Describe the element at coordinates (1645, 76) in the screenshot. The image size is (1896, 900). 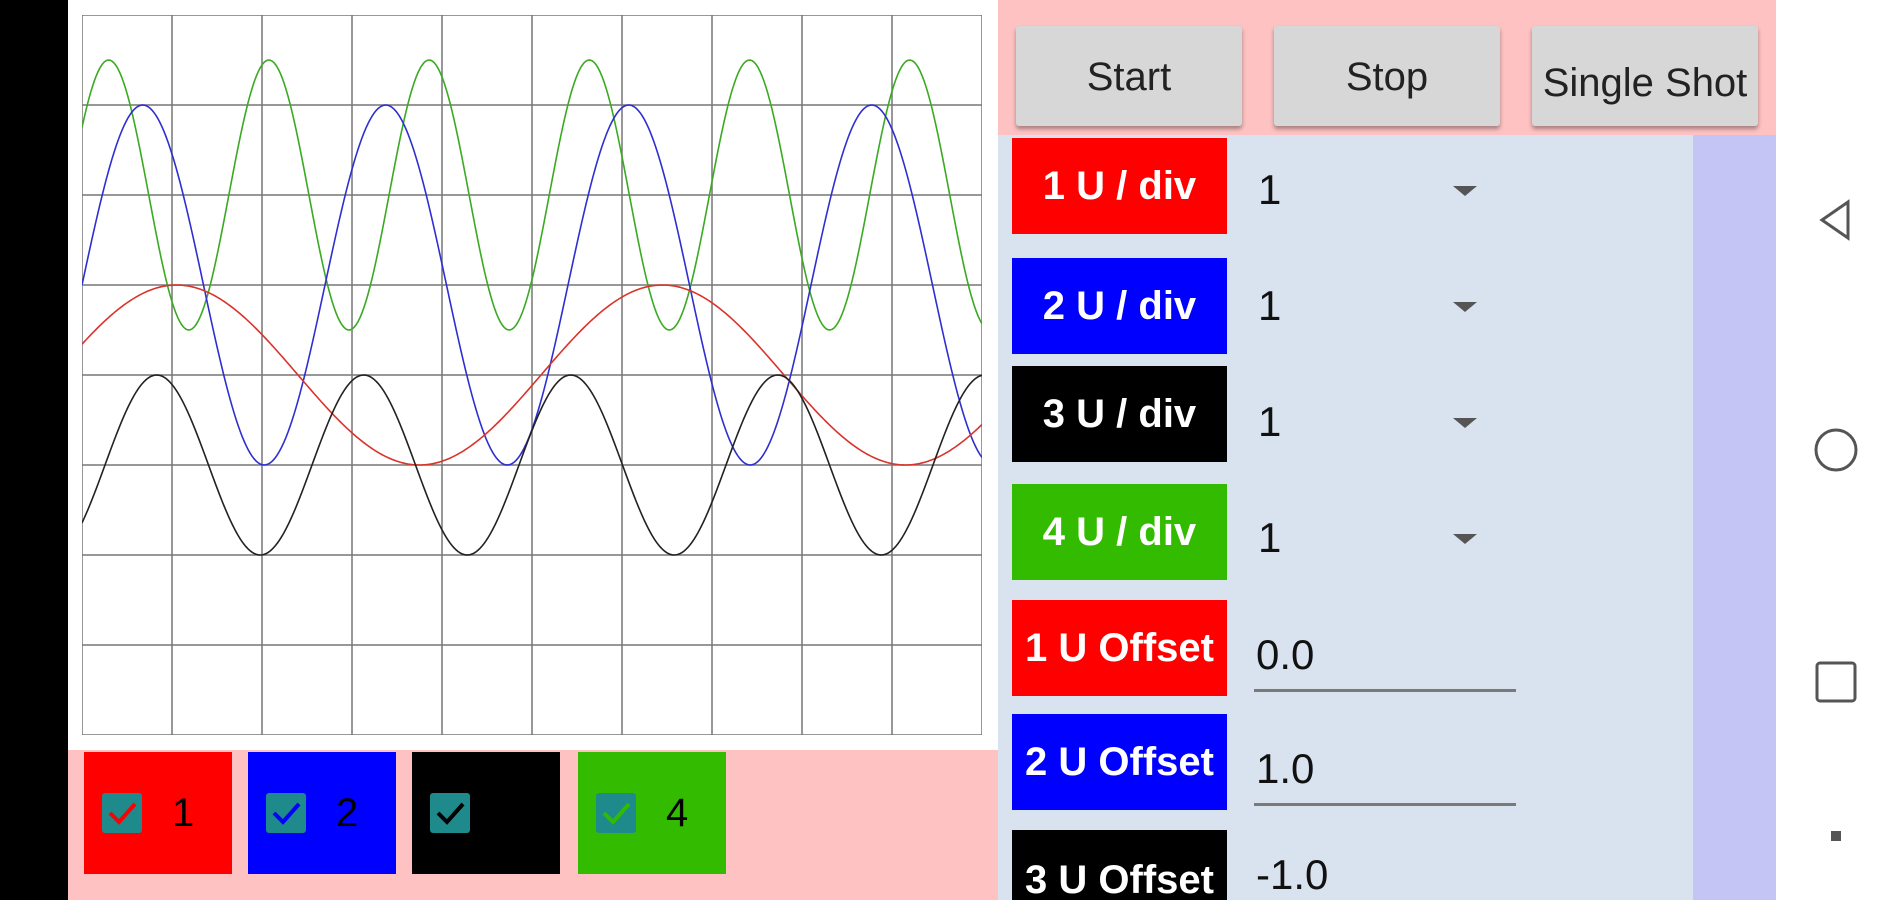
I see `single-shot-button: Single Shot` at that location.